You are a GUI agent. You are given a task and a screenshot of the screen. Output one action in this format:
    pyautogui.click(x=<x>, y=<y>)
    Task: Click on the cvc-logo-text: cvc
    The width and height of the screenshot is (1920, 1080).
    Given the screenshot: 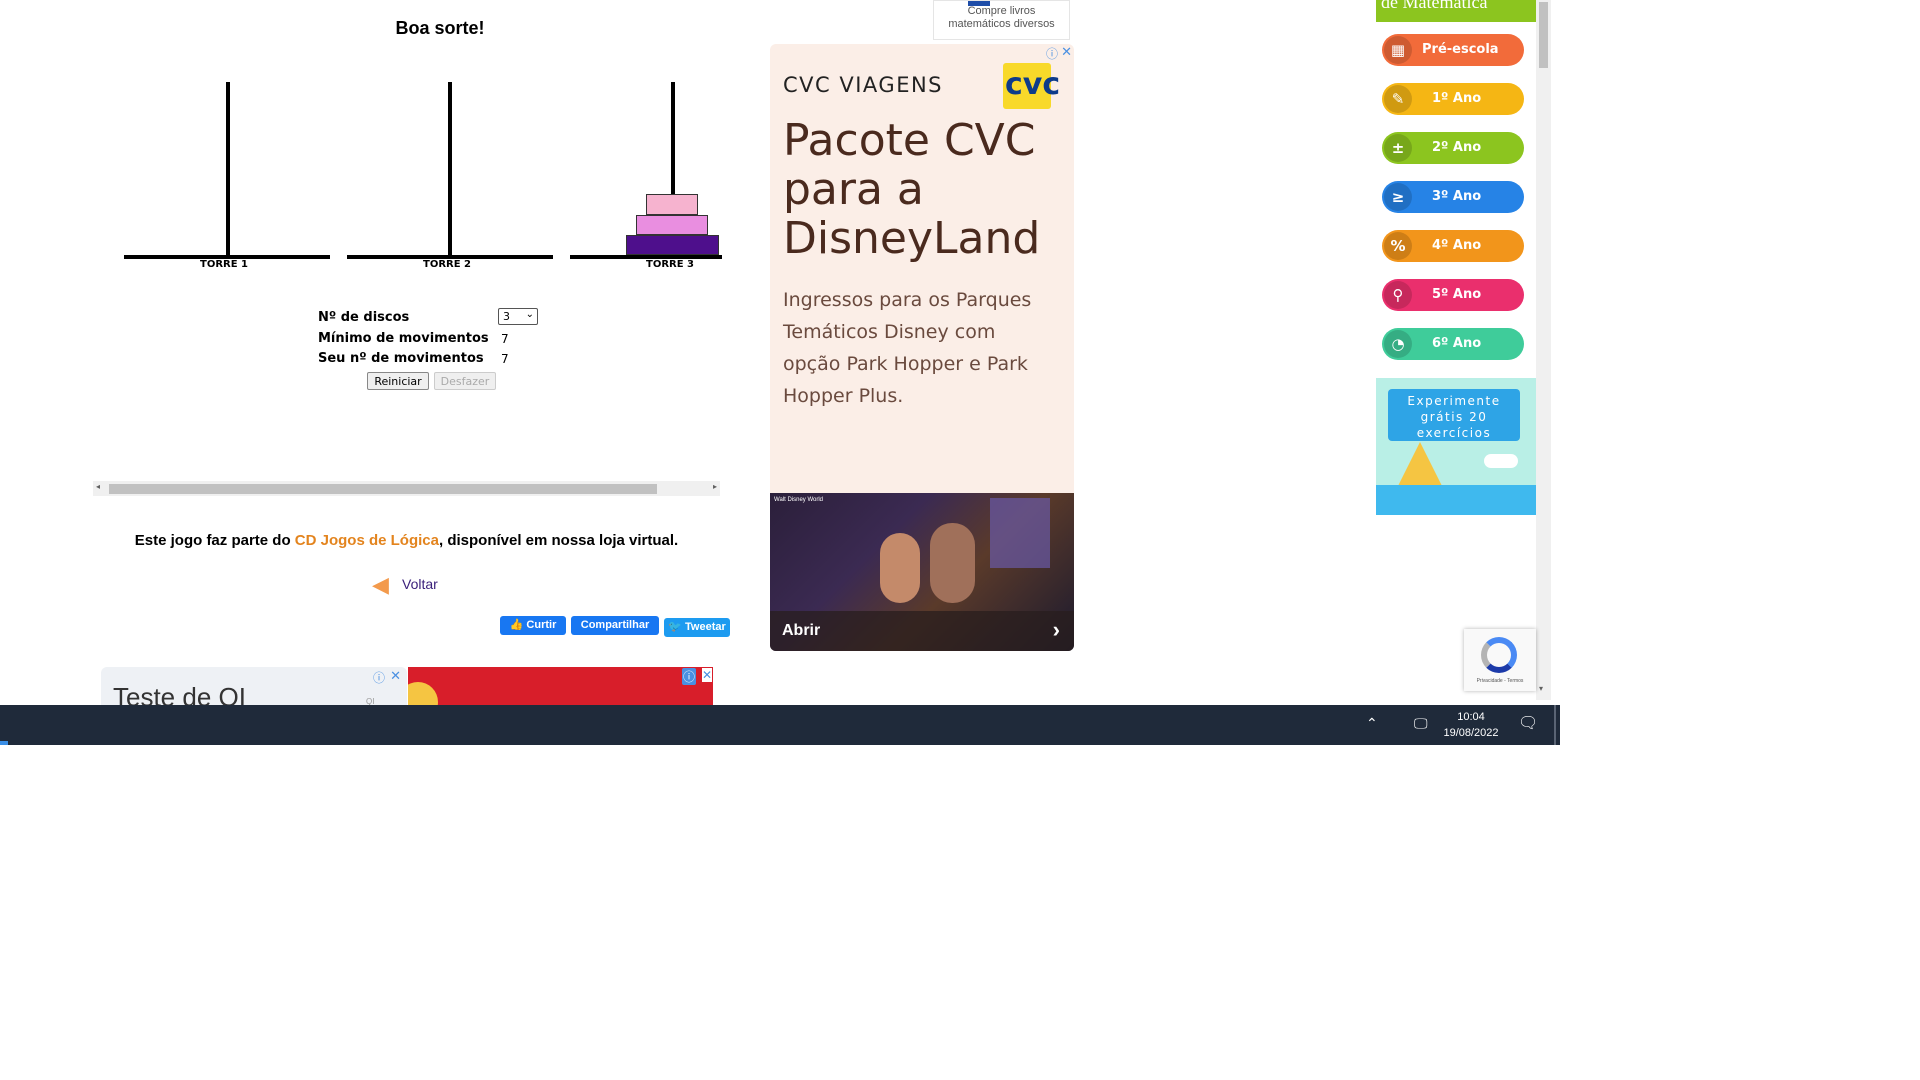 What is the action you would take?
    pyautogui.click(x=1033, y=84)
    